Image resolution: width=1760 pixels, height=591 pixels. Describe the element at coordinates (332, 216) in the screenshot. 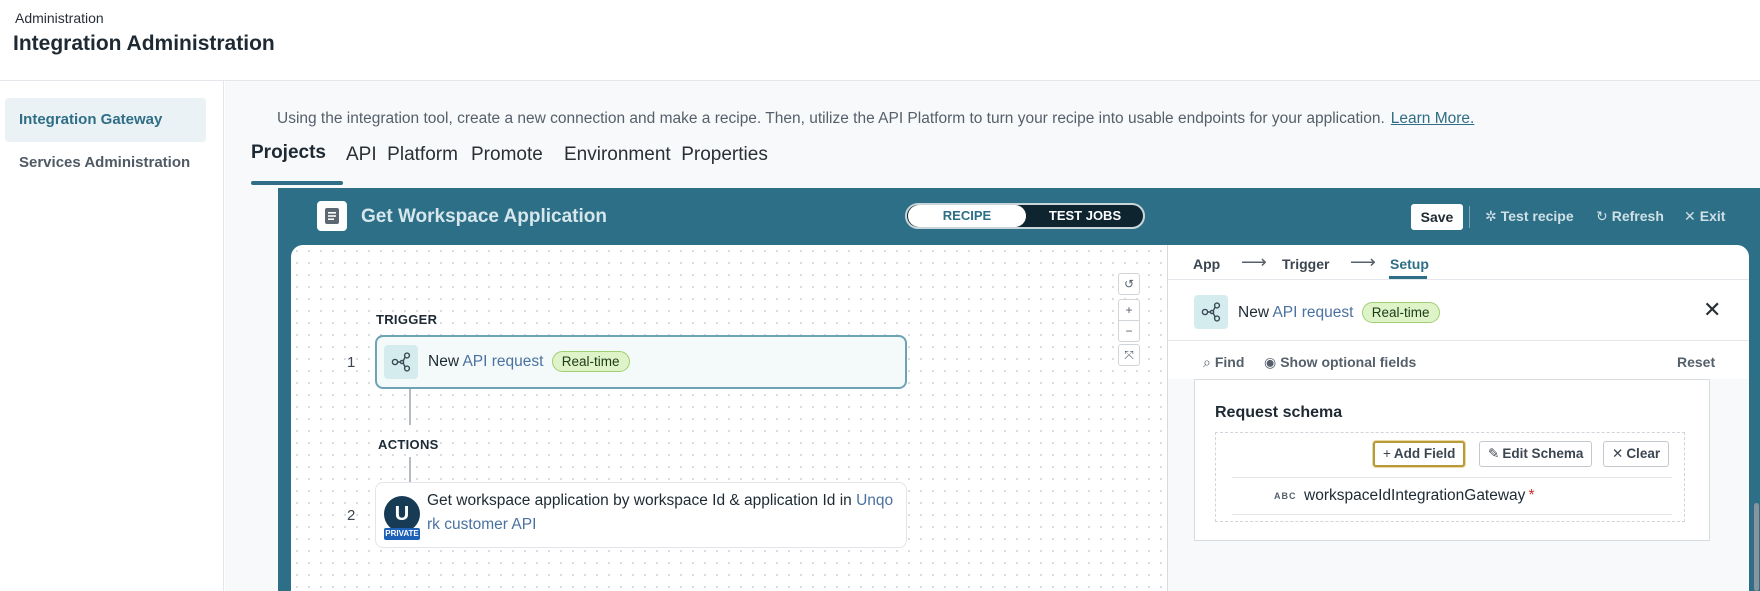

I see `recipe-document-icon` at that location.